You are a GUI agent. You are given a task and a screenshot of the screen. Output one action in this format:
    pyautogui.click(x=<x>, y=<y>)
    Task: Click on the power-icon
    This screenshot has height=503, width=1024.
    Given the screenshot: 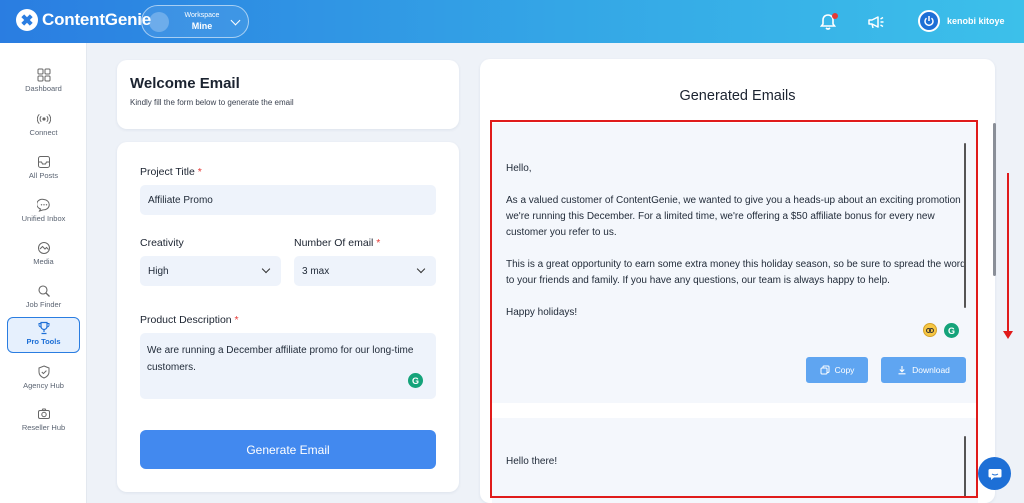 What is the action you would take?
    pyautogui.click(x=929, y=21)
    